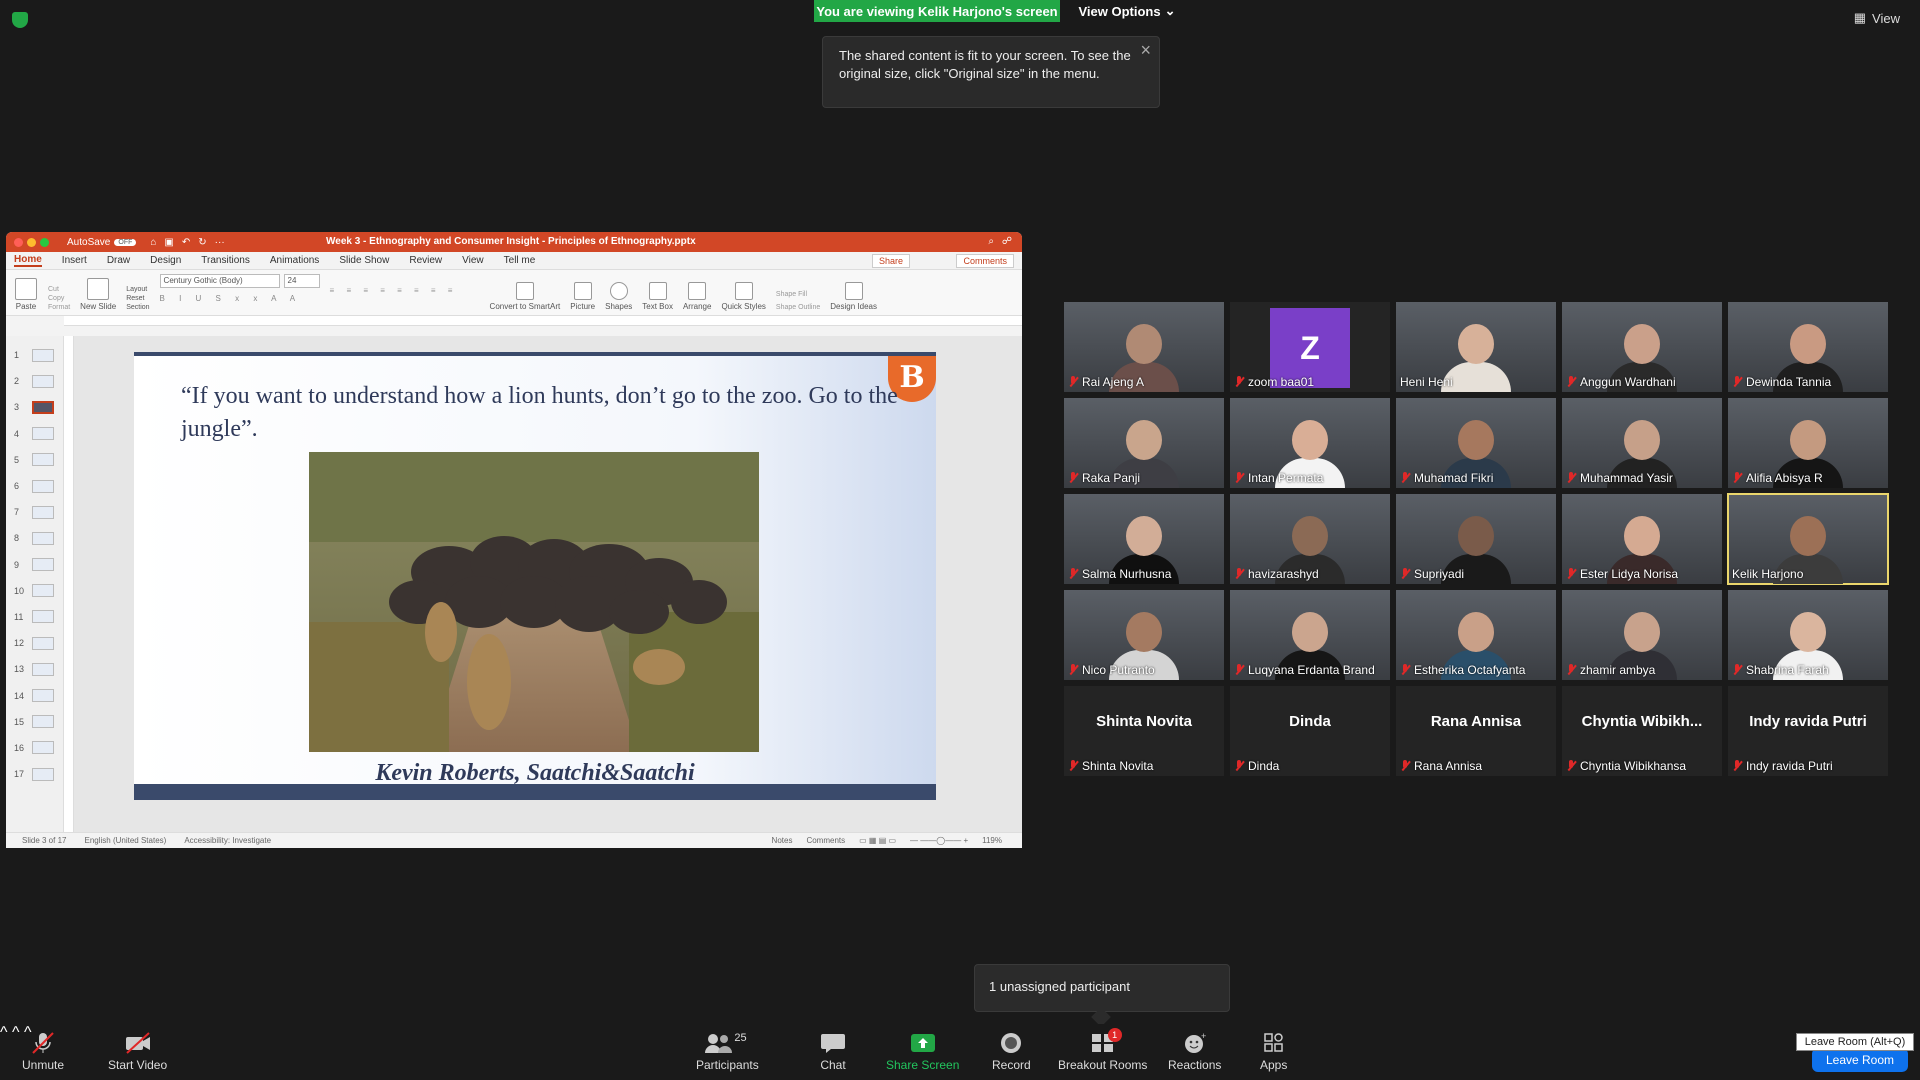 The height and width of the screenshot is (1080, 1920). I want to click on maximize-window-icon, so click(44, 242).